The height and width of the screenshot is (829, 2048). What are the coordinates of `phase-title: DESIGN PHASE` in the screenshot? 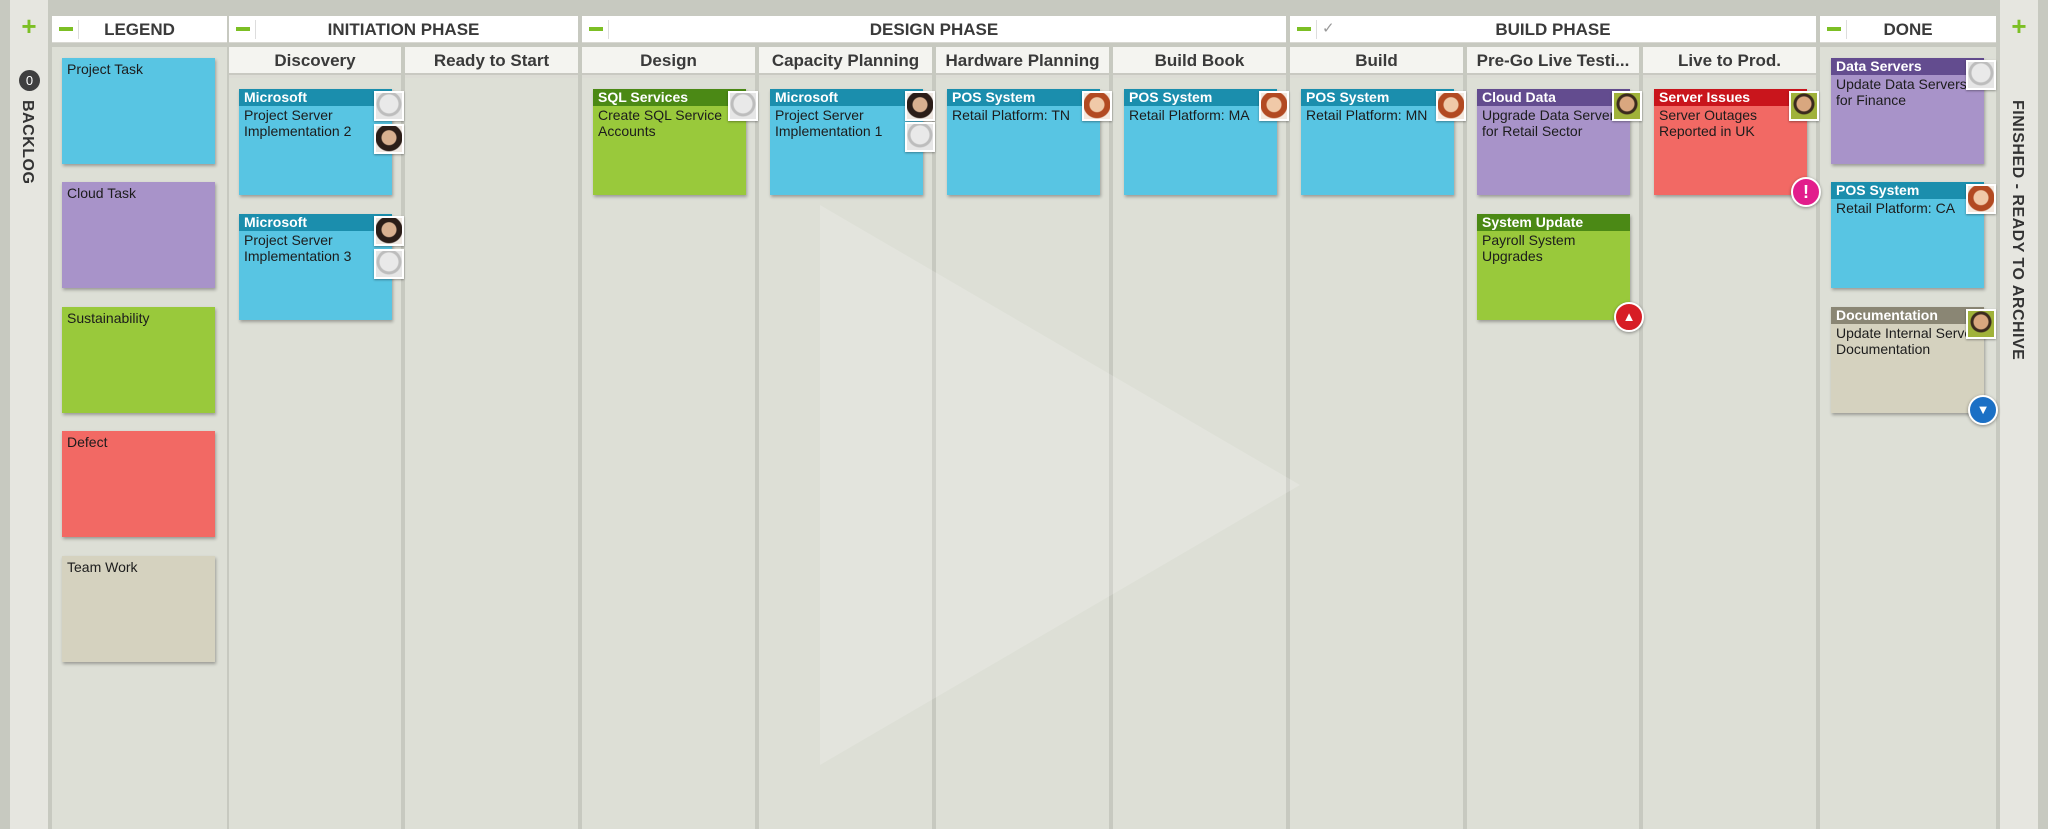 It's located at (934, 29).